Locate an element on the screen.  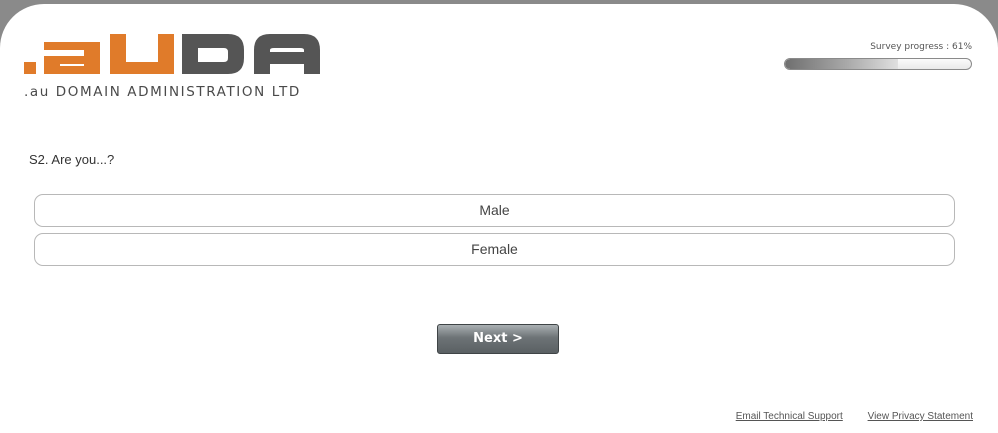
email-technical-support-link: Email Technical Support is located at coordinates (789, 416).